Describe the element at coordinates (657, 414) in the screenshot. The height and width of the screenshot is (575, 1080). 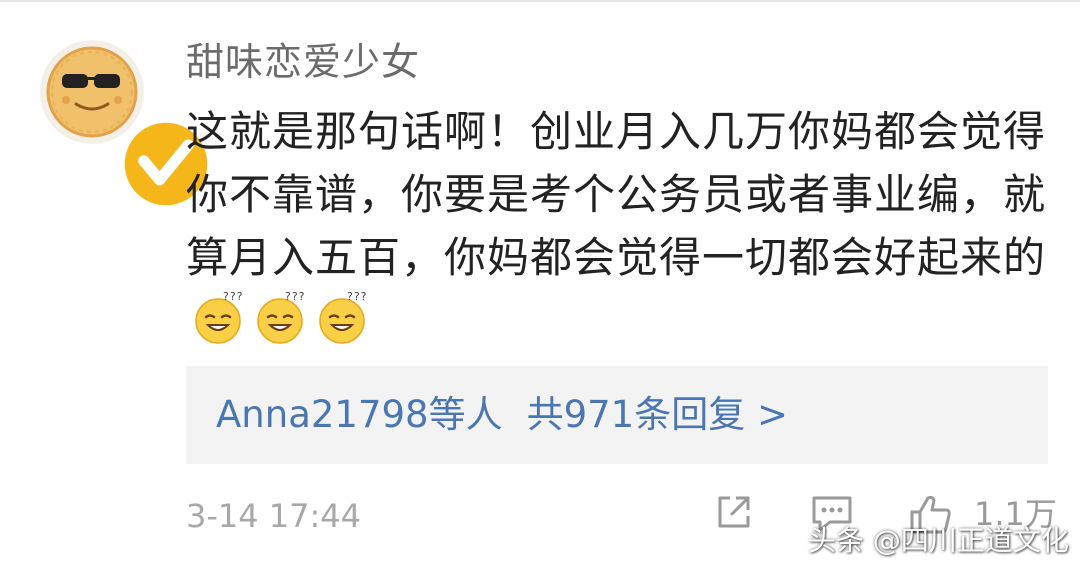
I see `reply-total: 共971条回复 >` at that location.